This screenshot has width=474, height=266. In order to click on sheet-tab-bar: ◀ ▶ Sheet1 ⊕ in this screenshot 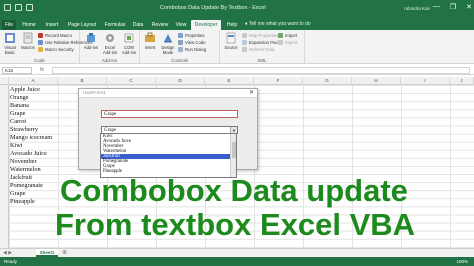, I will do `click(237, 252)`.